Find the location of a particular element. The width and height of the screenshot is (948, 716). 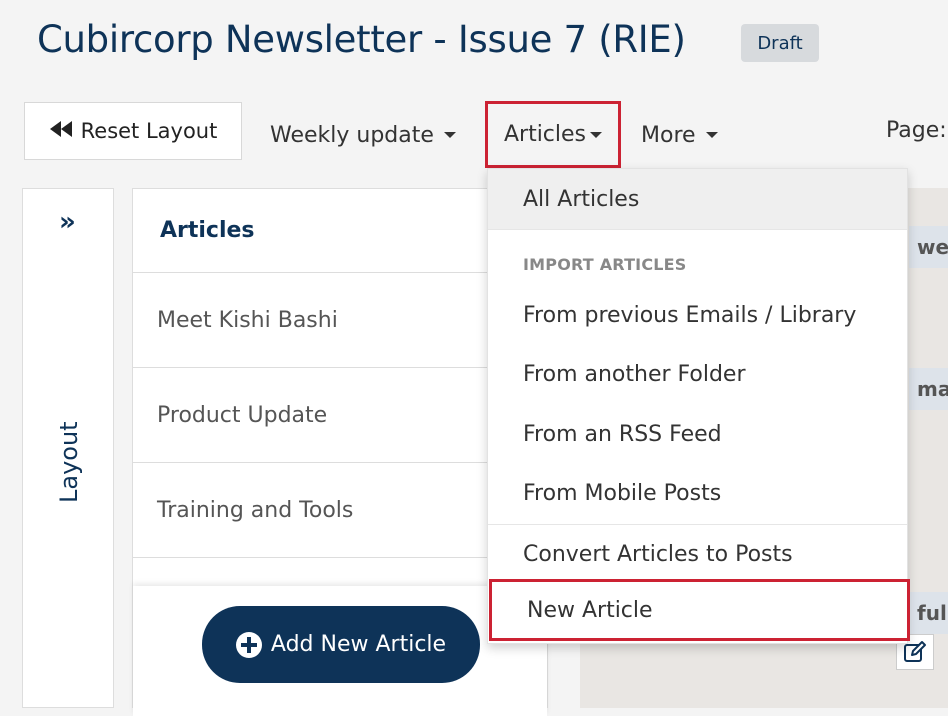

more-label: More is located at coordinates (668, 135).